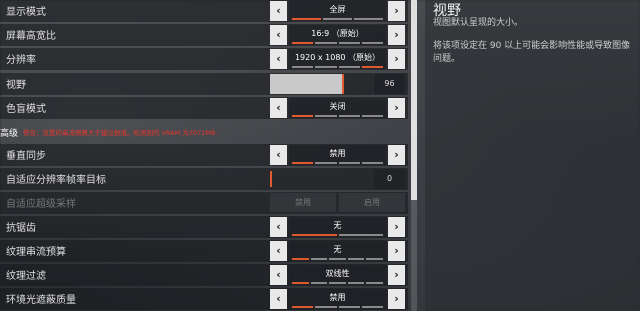 The width and height of the screenshot is (640, 311). Describe the element at coordinates (204, 227) in the screenshot. I see `setting-antialiasing: 抗锯齿 ‹ 无 ›` at that location.